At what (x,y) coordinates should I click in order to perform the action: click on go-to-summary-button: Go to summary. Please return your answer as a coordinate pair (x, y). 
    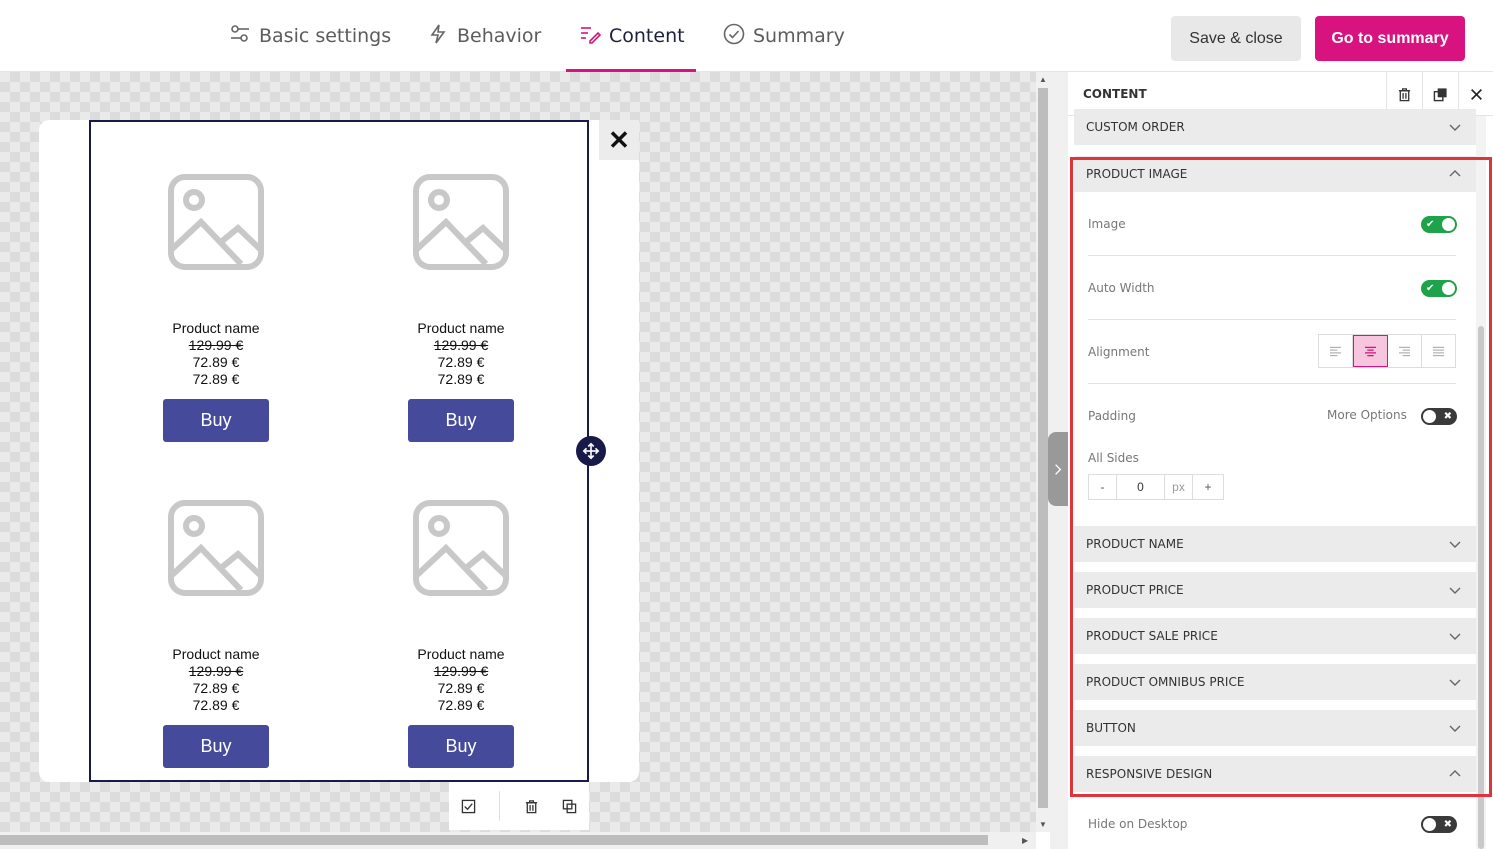
    Looking at the image, I should click on (1390, 38).